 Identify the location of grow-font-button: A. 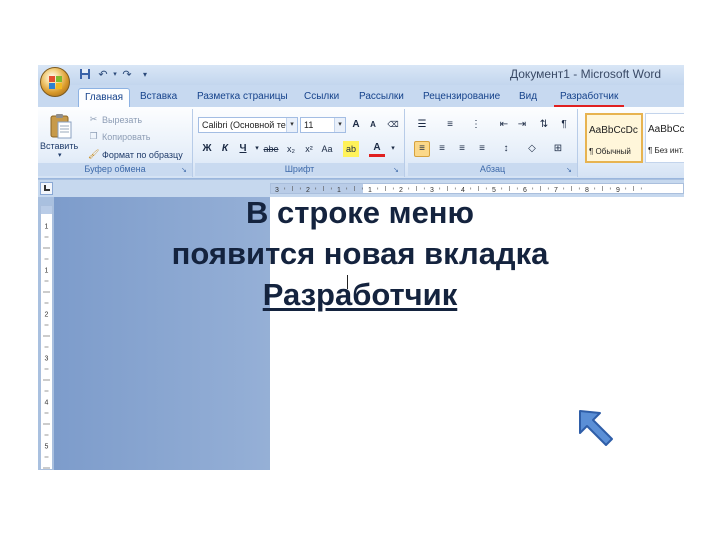
(356, 125).